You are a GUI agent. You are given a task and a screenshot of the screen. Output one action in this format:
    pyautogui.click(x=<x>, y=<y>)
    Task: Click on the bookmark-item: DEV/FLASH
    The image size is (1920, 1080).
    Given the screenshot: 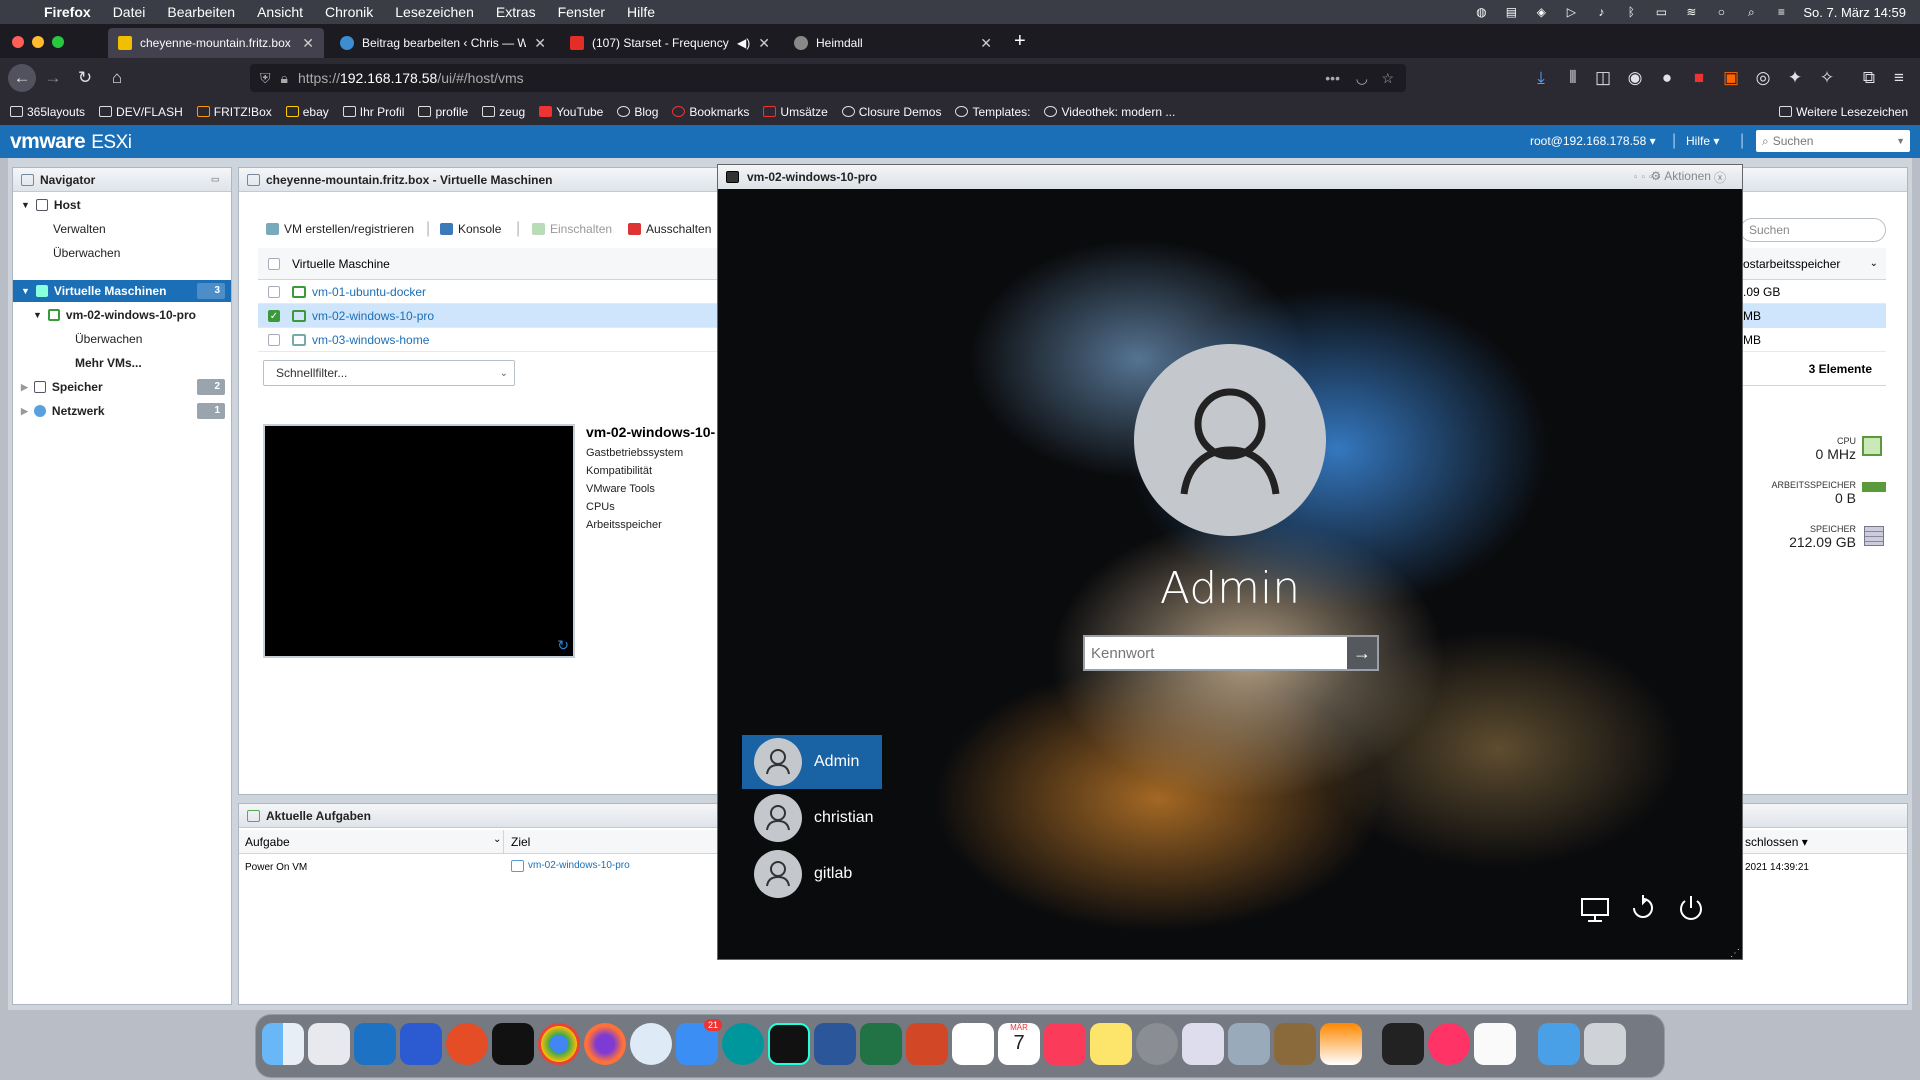 What is the action you would take?
    pyautogui.click(x=141, y=112)
    